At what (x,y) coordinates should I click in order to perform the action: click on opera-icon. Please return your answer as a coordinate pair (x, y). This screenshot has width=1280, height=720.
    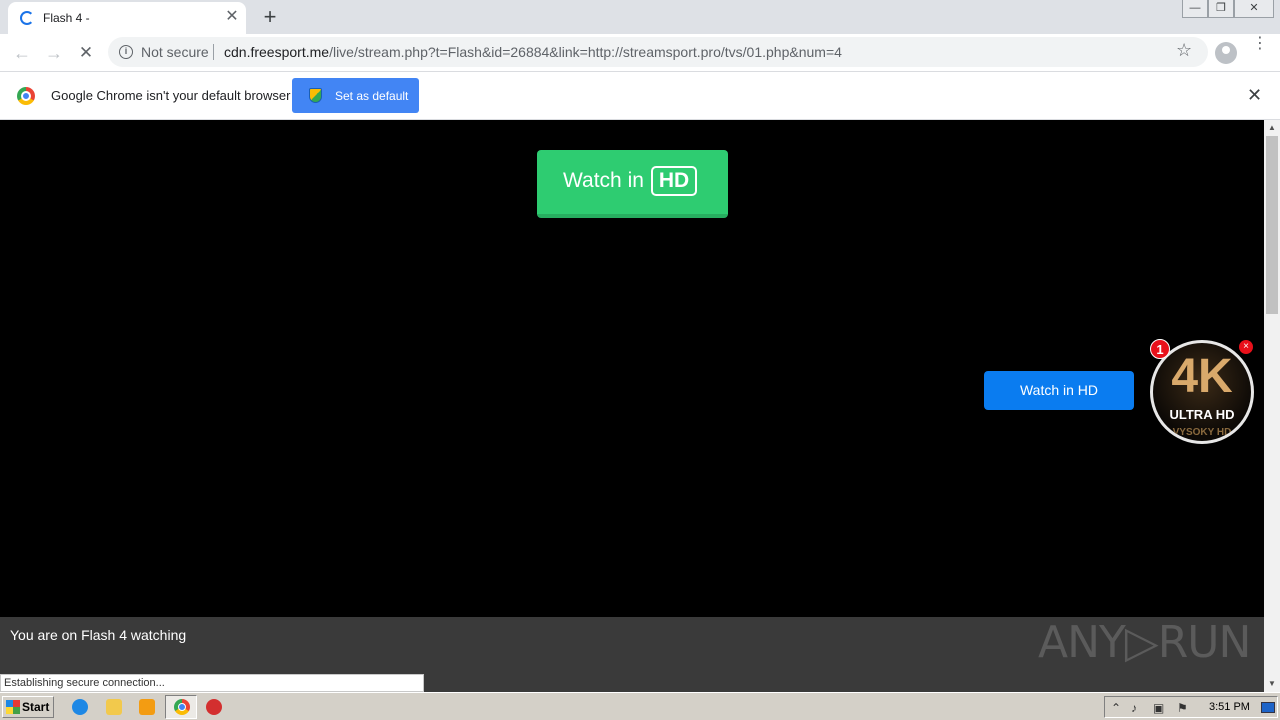
    Looking at the image, I should click on (214, 707).